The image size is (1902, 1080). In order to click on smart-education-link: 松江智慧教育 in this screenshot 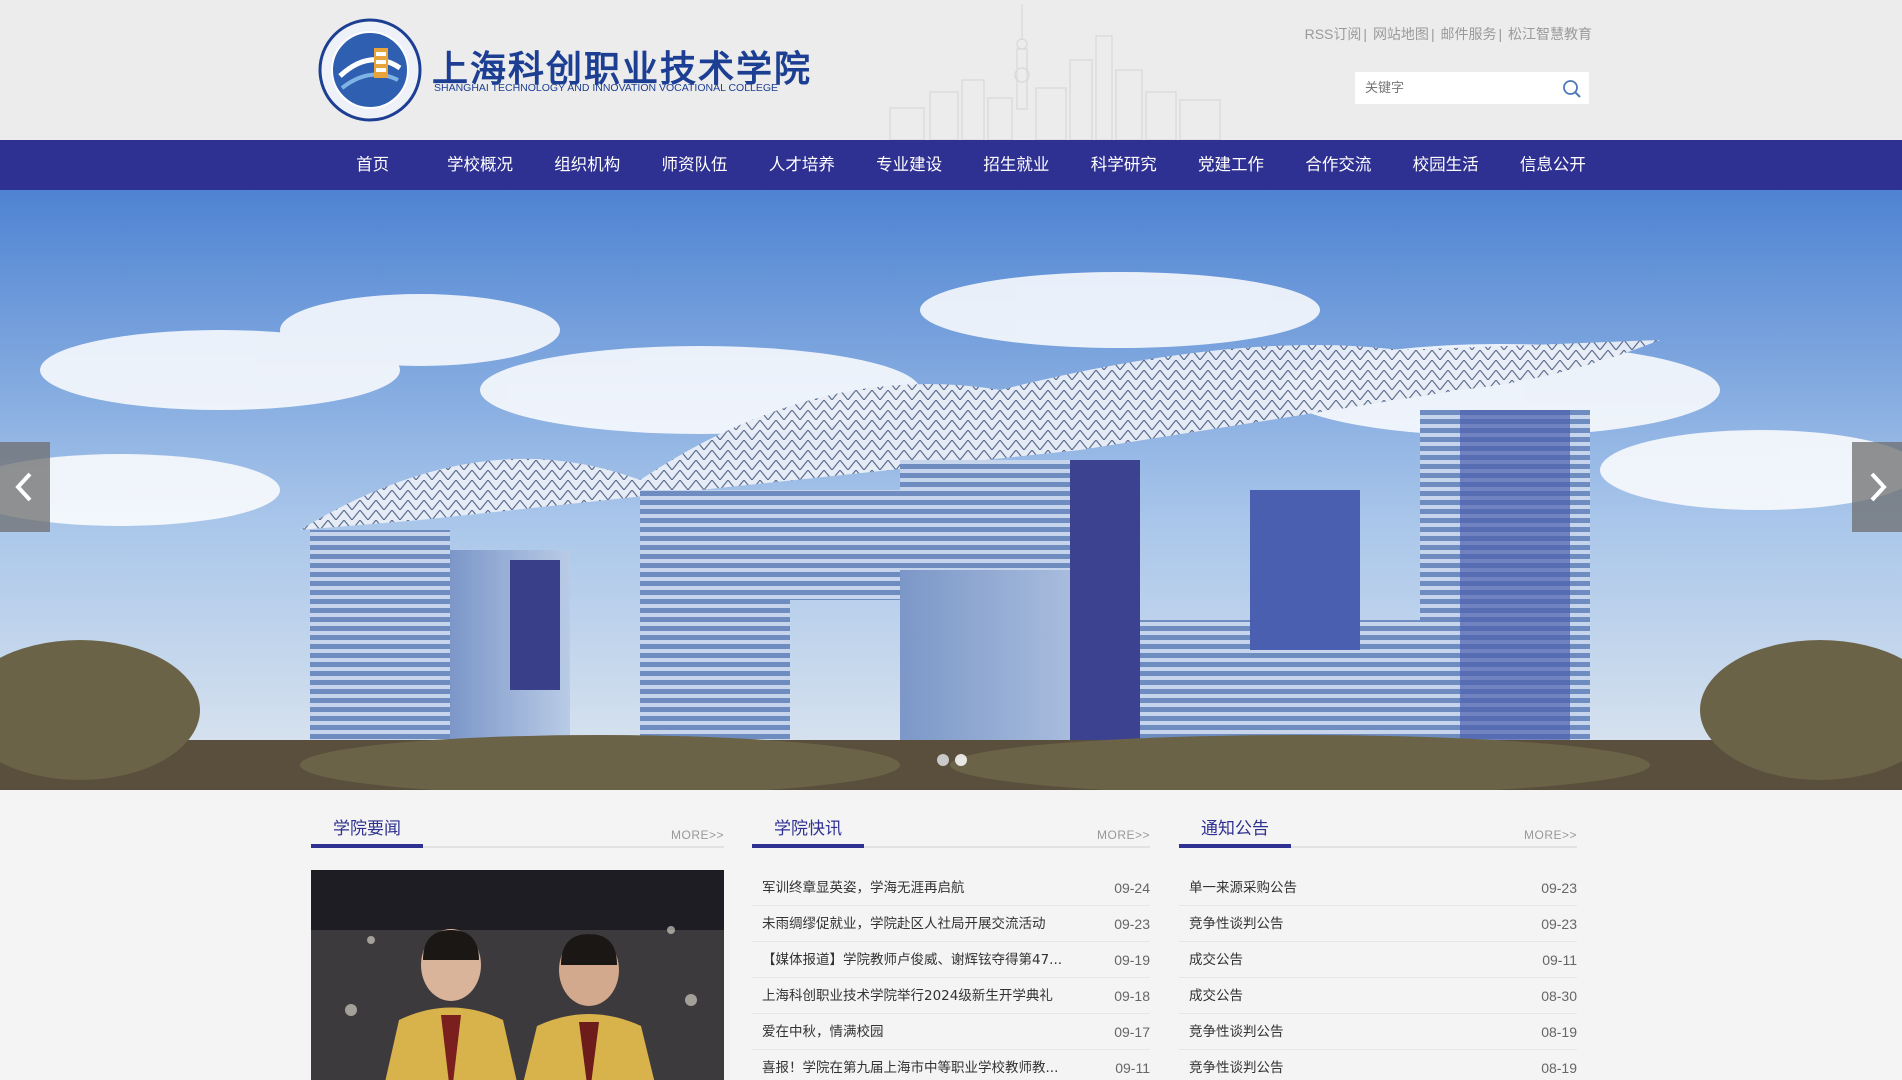, I will do `click(1550, 34)`.